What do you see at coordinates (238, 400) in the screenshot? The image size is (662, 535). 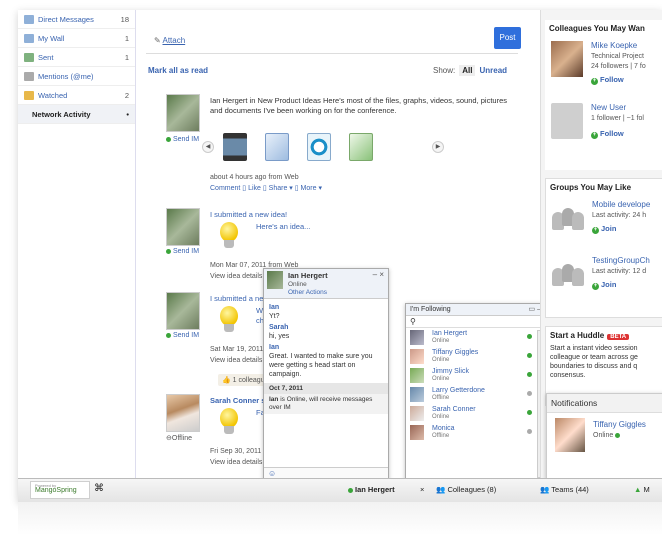 I see `feed-item-text: Sarah Conner s` at bounding box center [238, 400].